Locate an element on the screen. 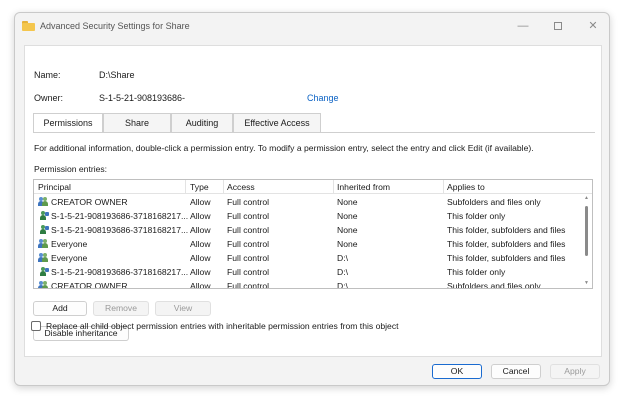 The width and height of the screenshot is (624, 400). minimize-button: — is located at coordinates (523, 26).